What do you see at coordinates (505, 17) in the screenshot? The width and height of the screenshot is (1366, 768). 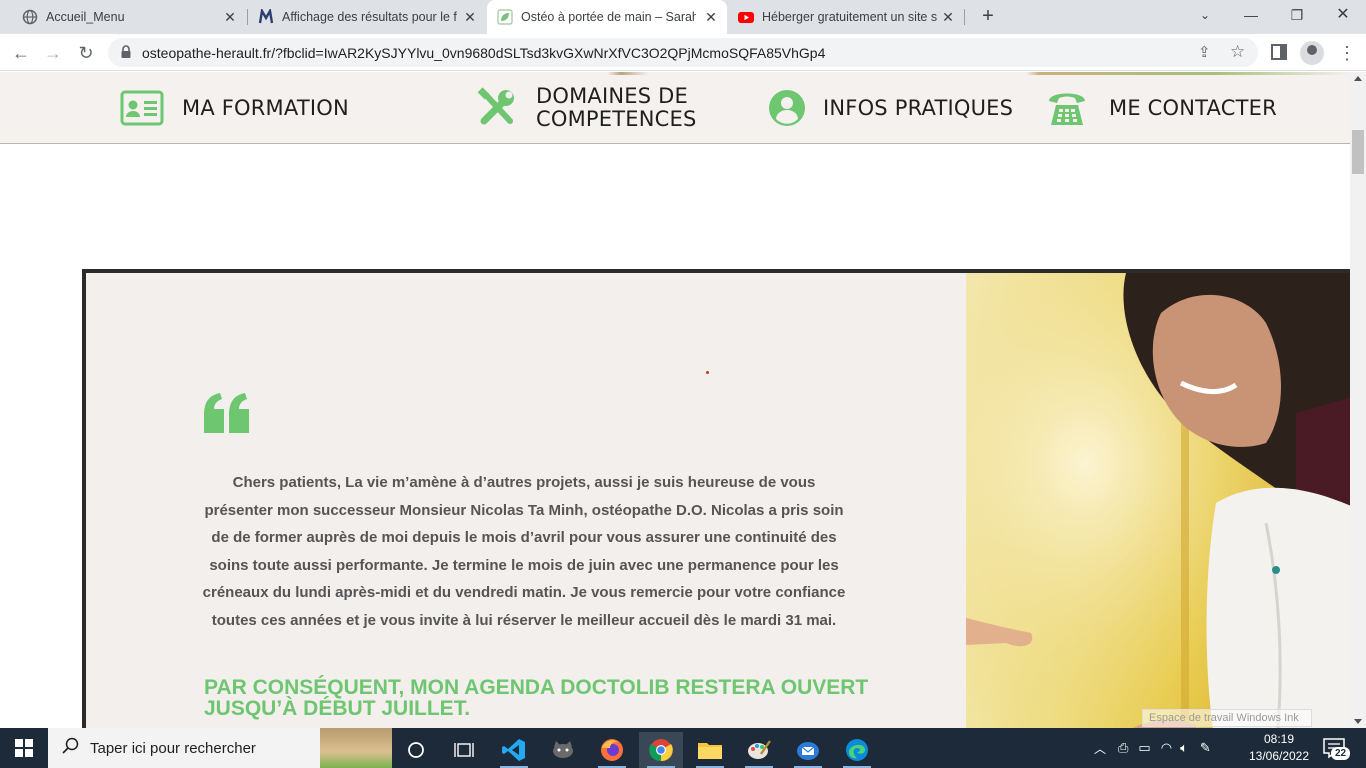 I see `leaf-icon` at bounding box center [505, 17].